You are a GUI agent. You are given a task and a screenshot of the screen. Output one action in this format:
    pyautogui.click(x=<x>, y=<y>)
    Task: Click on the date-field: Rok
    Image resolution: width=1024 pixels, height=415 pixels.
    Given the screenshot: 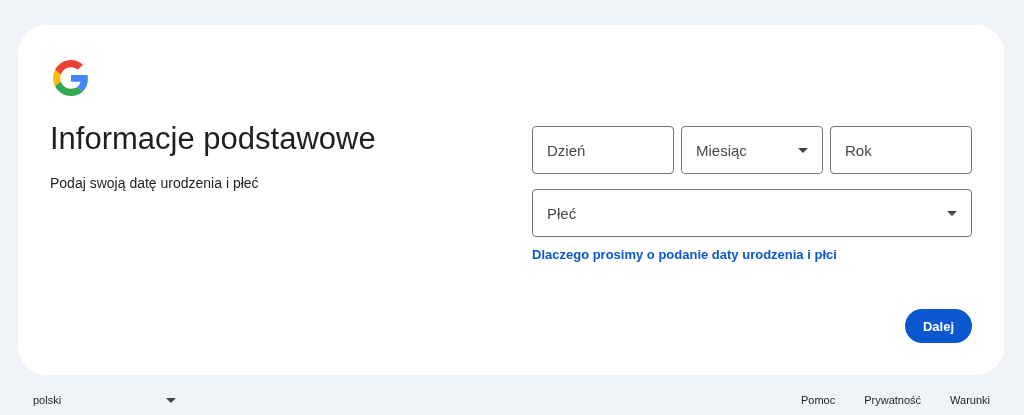 What is the action you would take?
    pyautogui.click(x=901, y=150)
    